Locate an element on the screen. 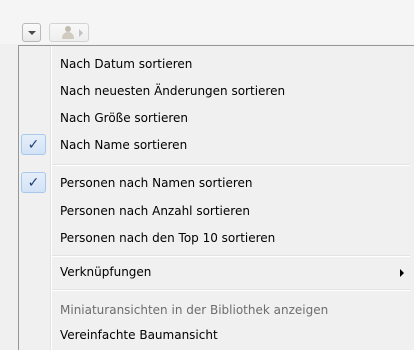 The image size is (414, 350). menu-item-people-sort-name: ✓ Personen nach Namen sortieren is located at coordinates (216, 183).